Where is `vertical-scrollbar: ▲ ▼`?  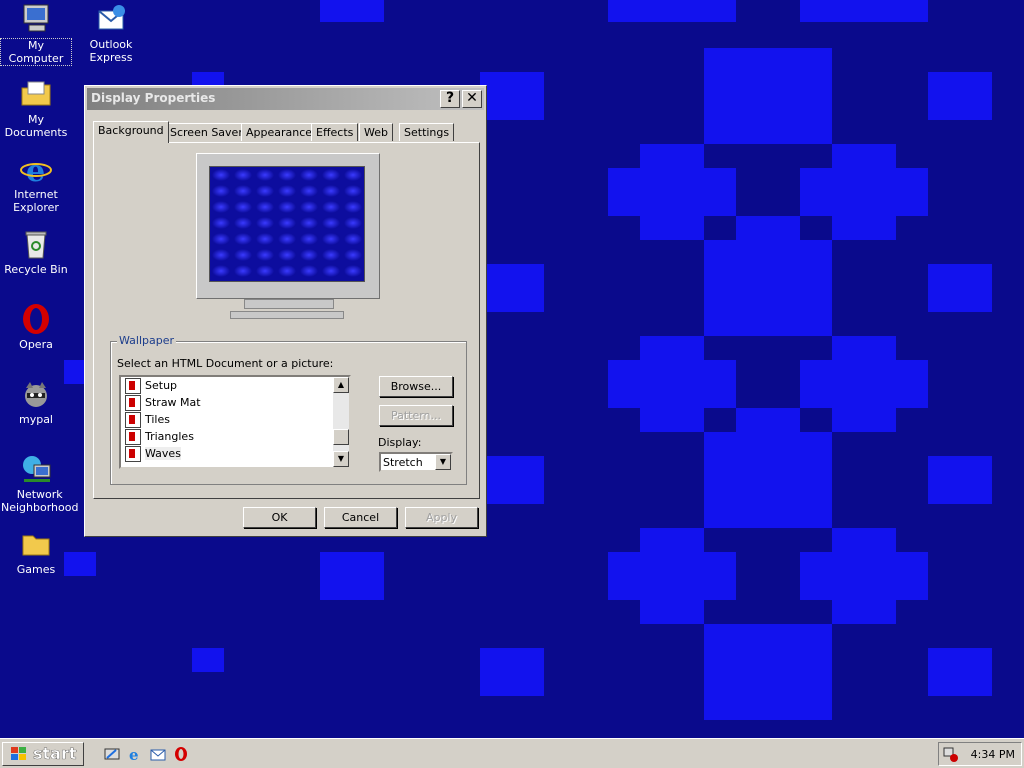 vertical-scrollbar: ▲ ▼ is located at coordinates (341, 422).